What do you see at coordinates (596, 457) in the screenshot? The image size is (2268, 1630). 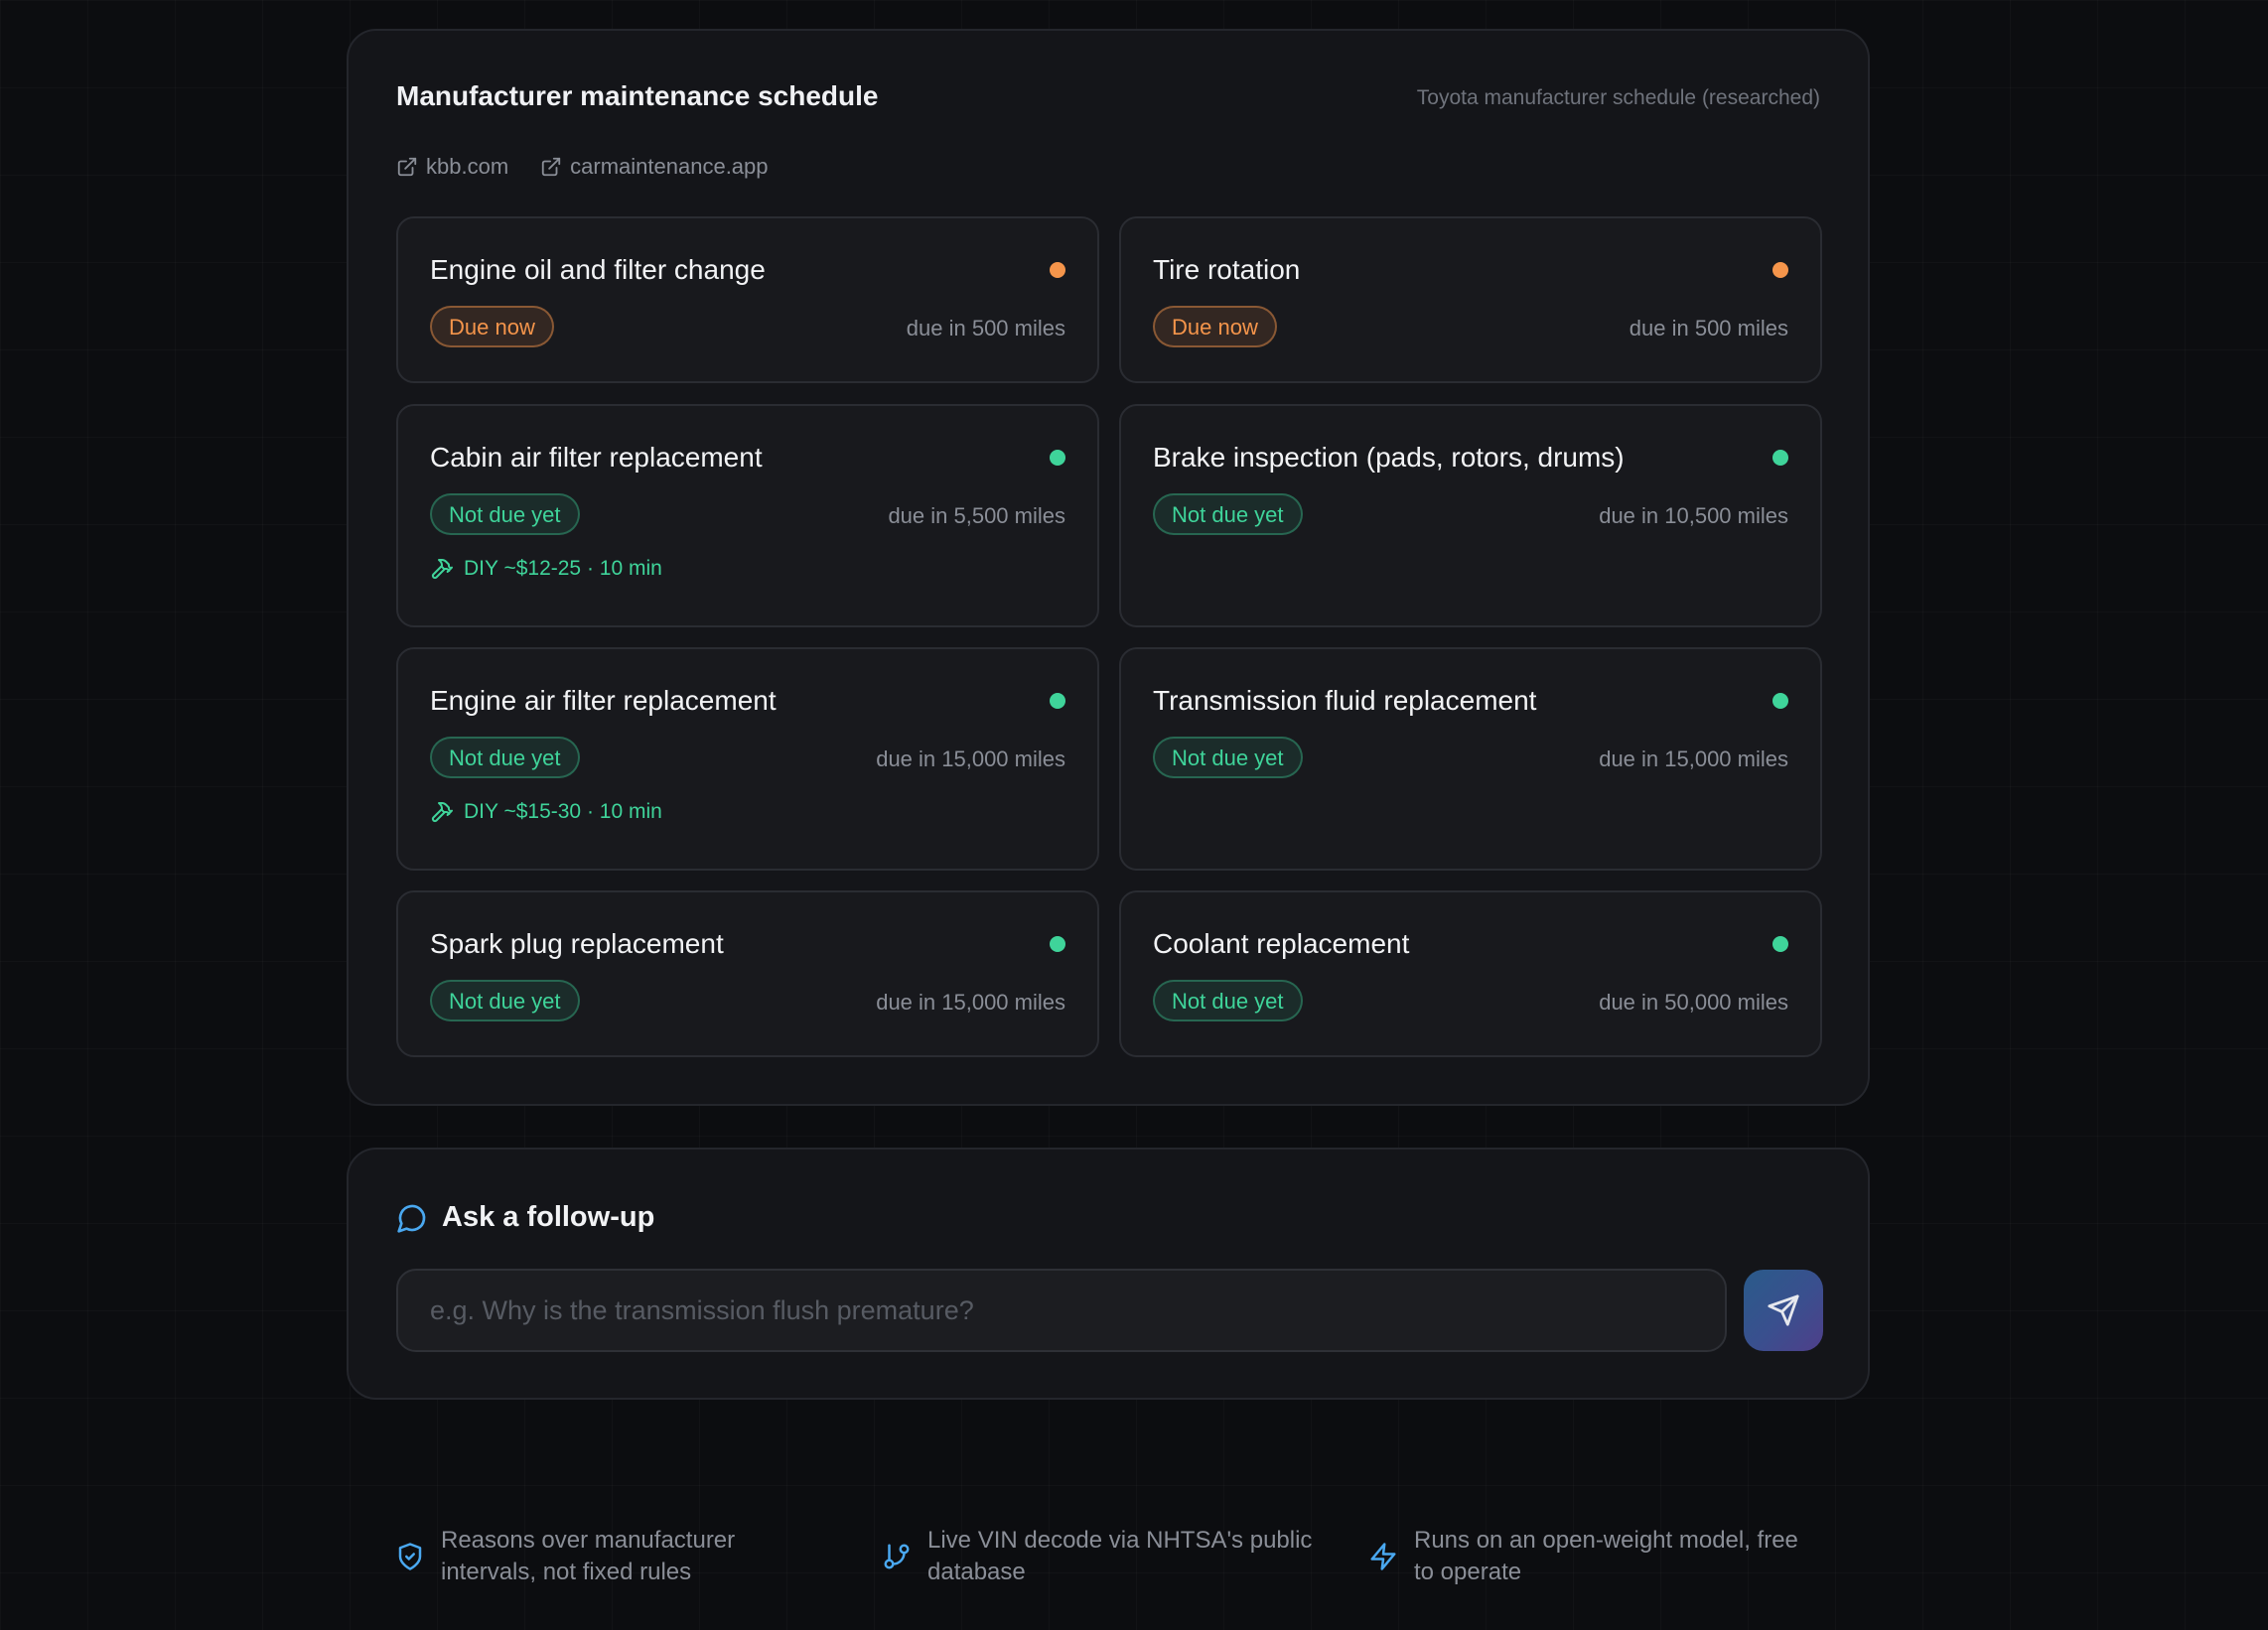 I see `card-title: Cabin air filter replacement` at bounding box center [596, 457].